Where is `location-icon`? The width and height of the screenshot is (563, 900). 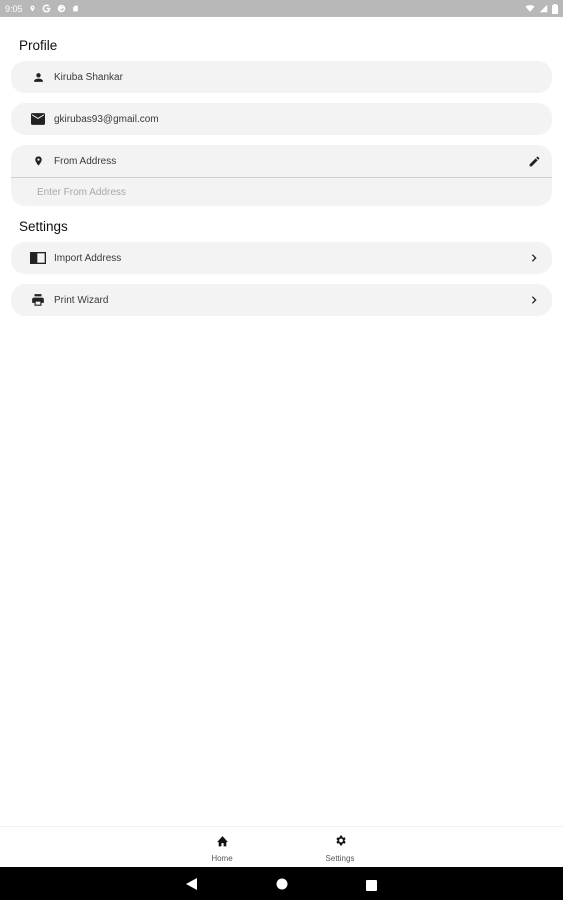 location-icon is located at coordinates (32, 8).